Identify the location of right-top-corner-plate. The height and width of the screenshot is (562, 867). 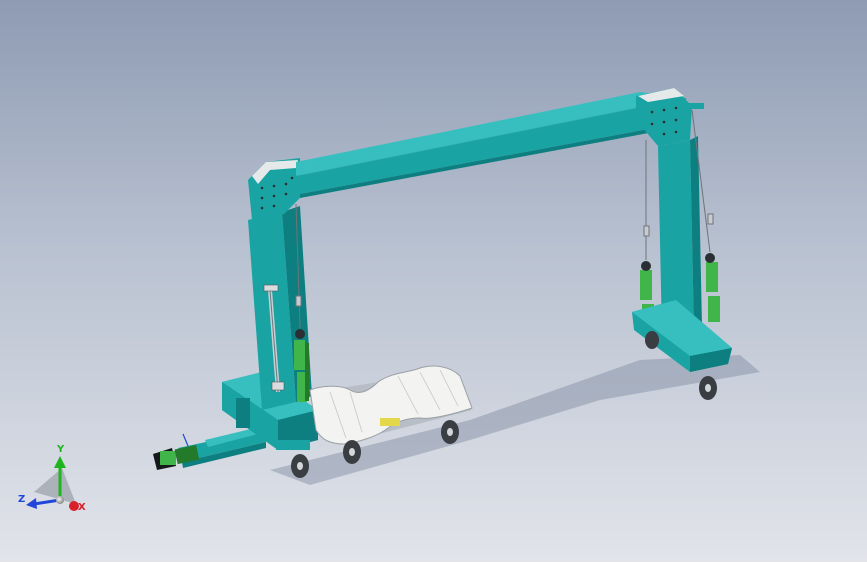
(664, 117).